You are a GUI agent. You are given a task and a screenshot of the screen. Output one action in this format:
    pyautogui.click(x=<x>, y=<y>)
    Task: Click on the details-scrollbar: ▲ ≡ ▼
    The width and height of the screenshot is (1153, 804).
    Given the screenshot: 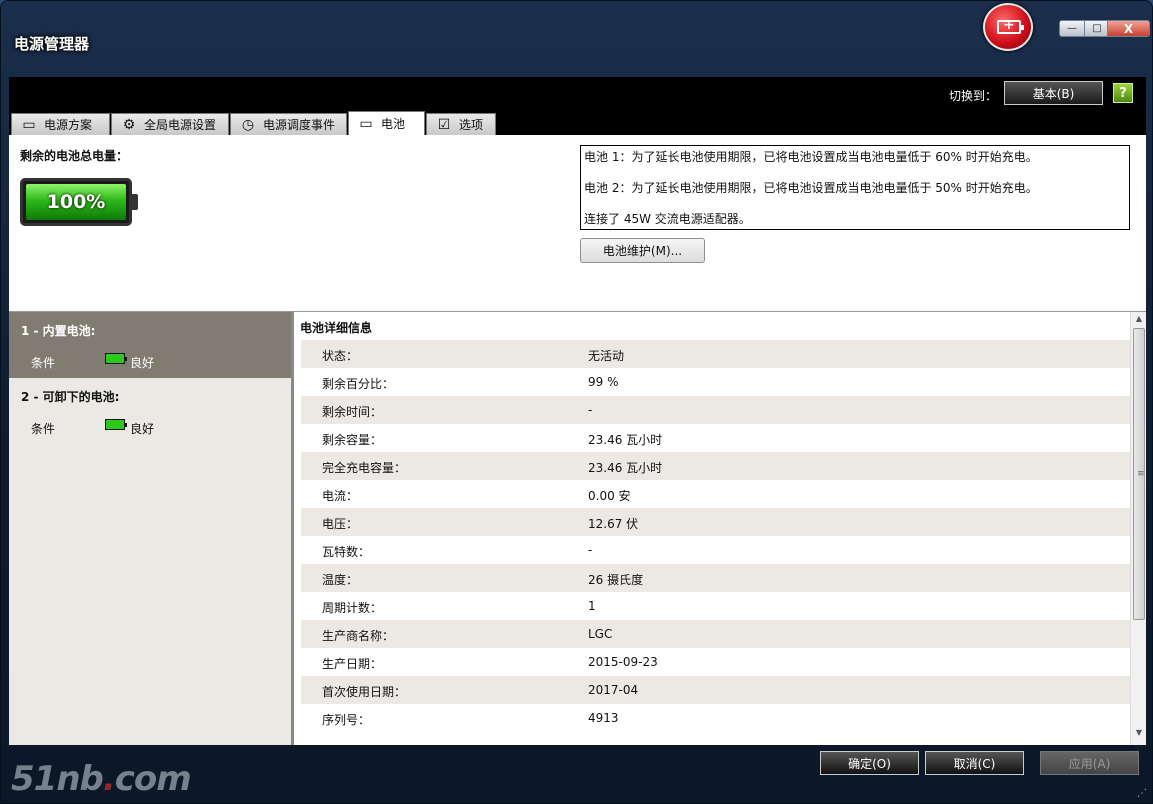 What is the action you would take?
    pyautogui.click(x=1138, y=528)
    